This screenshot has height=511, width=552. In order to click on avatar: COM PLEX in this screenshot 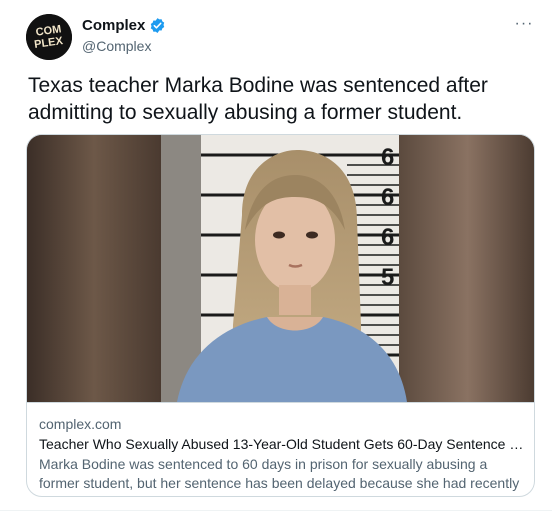, I will do `click(49, 37)`.